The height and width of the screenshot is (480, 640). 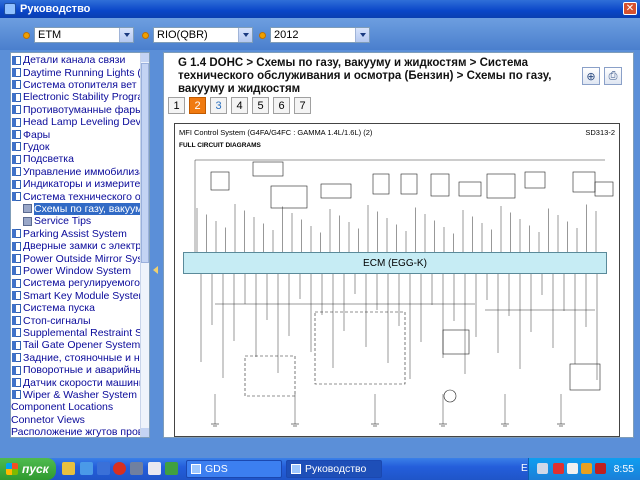 I want to click on tree-item: Component Locations, so click(x=62, y=407).